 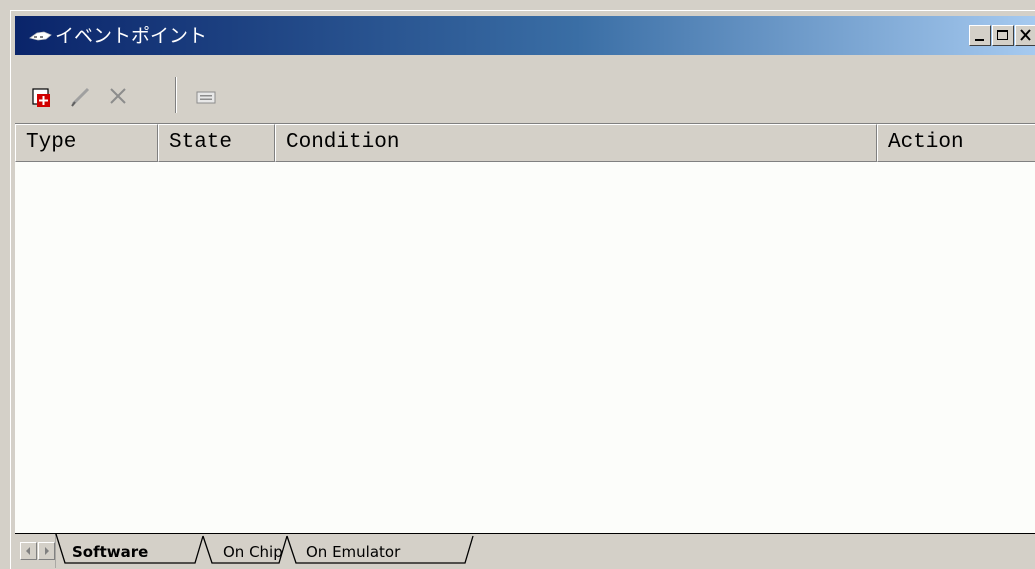 I want to click on delete-icon, so click(x=118, y=96).